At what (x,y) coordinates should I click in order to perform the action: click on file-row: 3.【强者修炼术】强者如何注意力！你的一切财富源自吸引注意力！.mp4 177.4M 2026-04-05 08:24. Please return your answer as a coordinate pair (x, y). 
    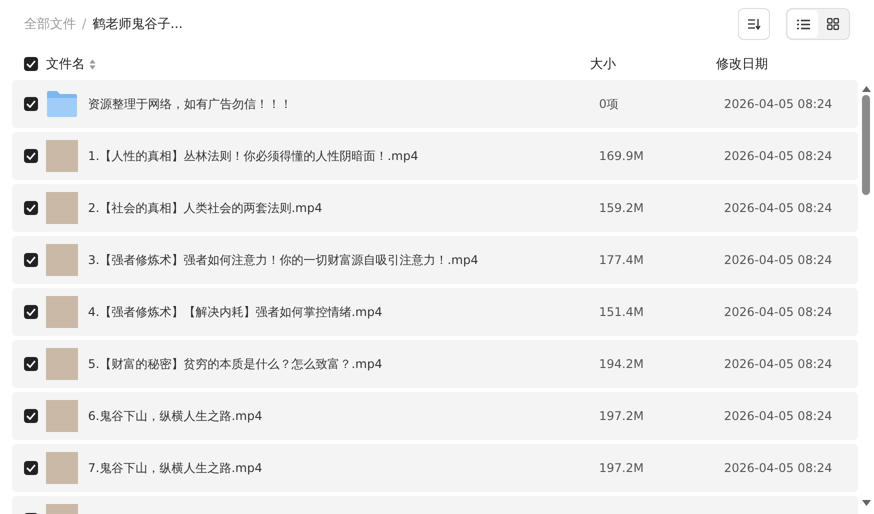
    Looking at the image, I should click on (435, 260).